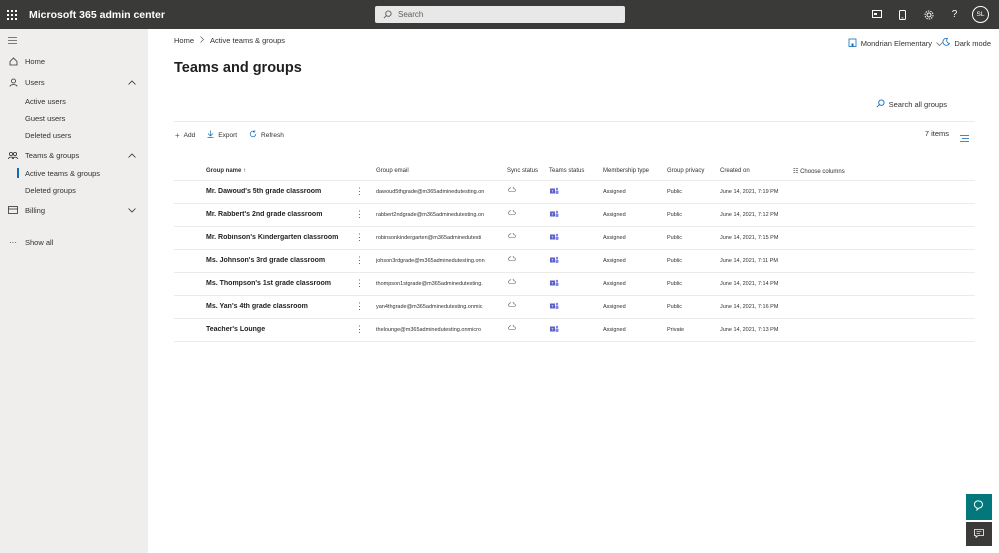 This screenshot has width=999, height=553. I want to click on sidebar-item-guest-users: Guest users, so click(74, 118).